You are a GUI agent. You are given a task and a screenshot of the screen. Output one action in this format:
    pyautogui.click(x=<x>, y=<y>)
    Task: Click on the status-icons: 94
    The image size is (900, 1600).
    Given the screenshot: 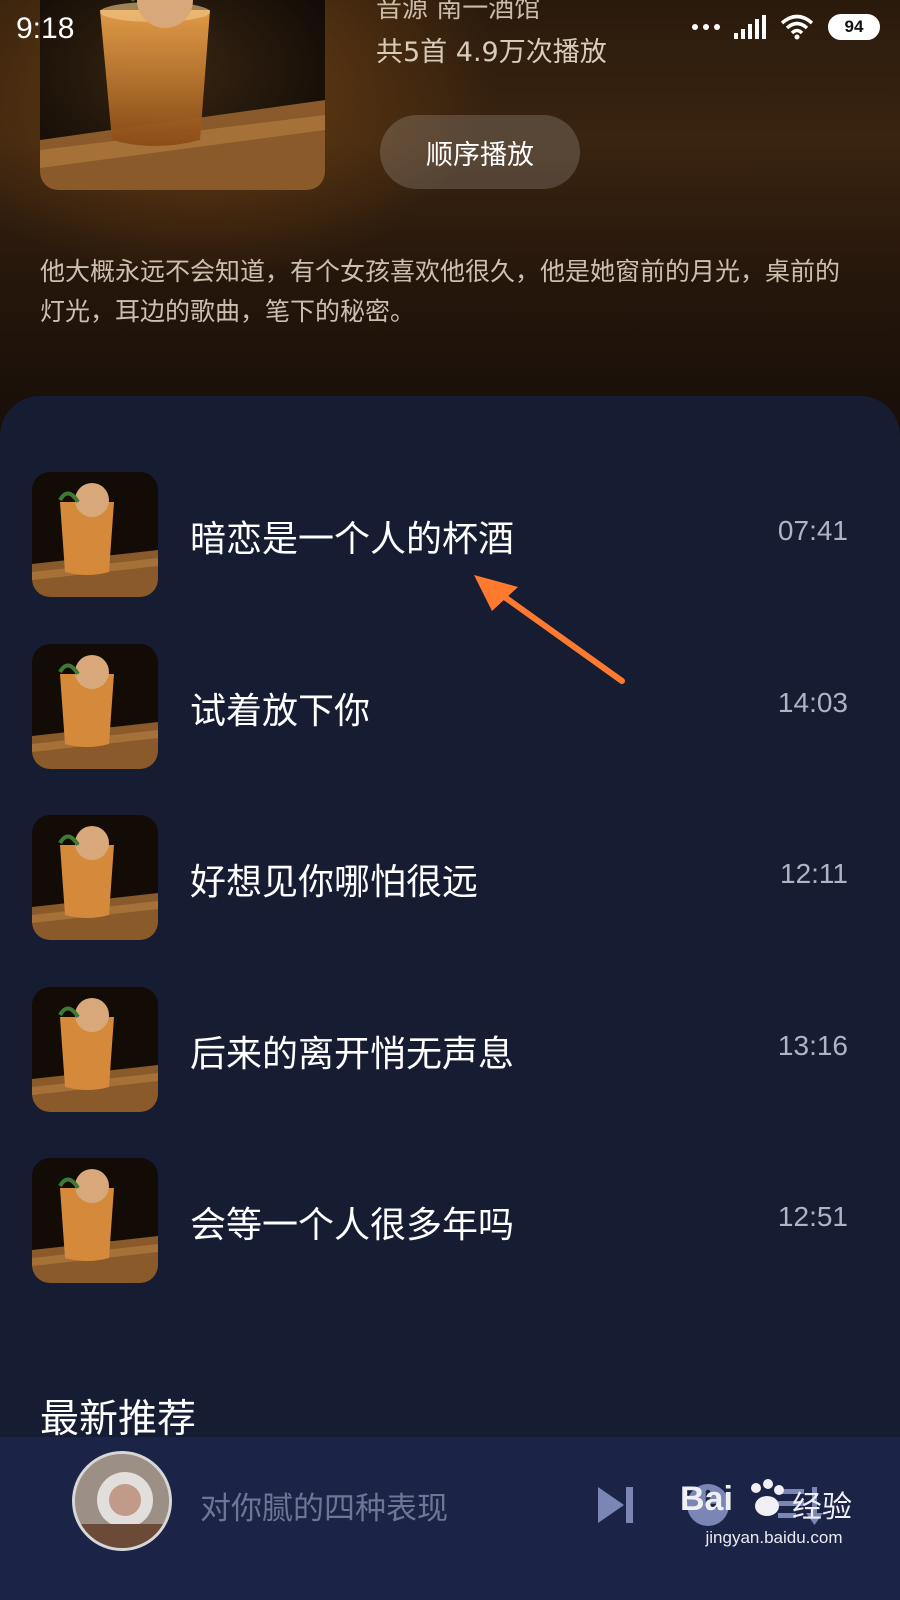 What is the action you would take?
    pyautogui.click(x=786, y=27)
    